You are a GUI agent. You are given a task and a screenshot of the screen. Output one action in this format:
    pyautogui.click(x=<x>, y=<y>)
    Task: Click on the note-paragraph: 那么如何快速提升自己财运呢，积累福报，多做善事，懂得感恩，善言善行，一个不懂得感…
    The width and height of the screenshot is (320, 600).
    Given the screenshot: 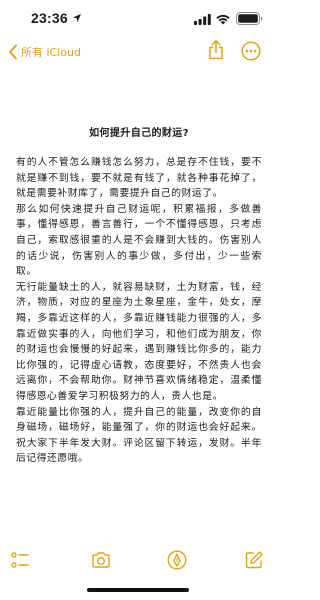 What is the action you would take?
    pyautogui.click(x=139, y=240)
    